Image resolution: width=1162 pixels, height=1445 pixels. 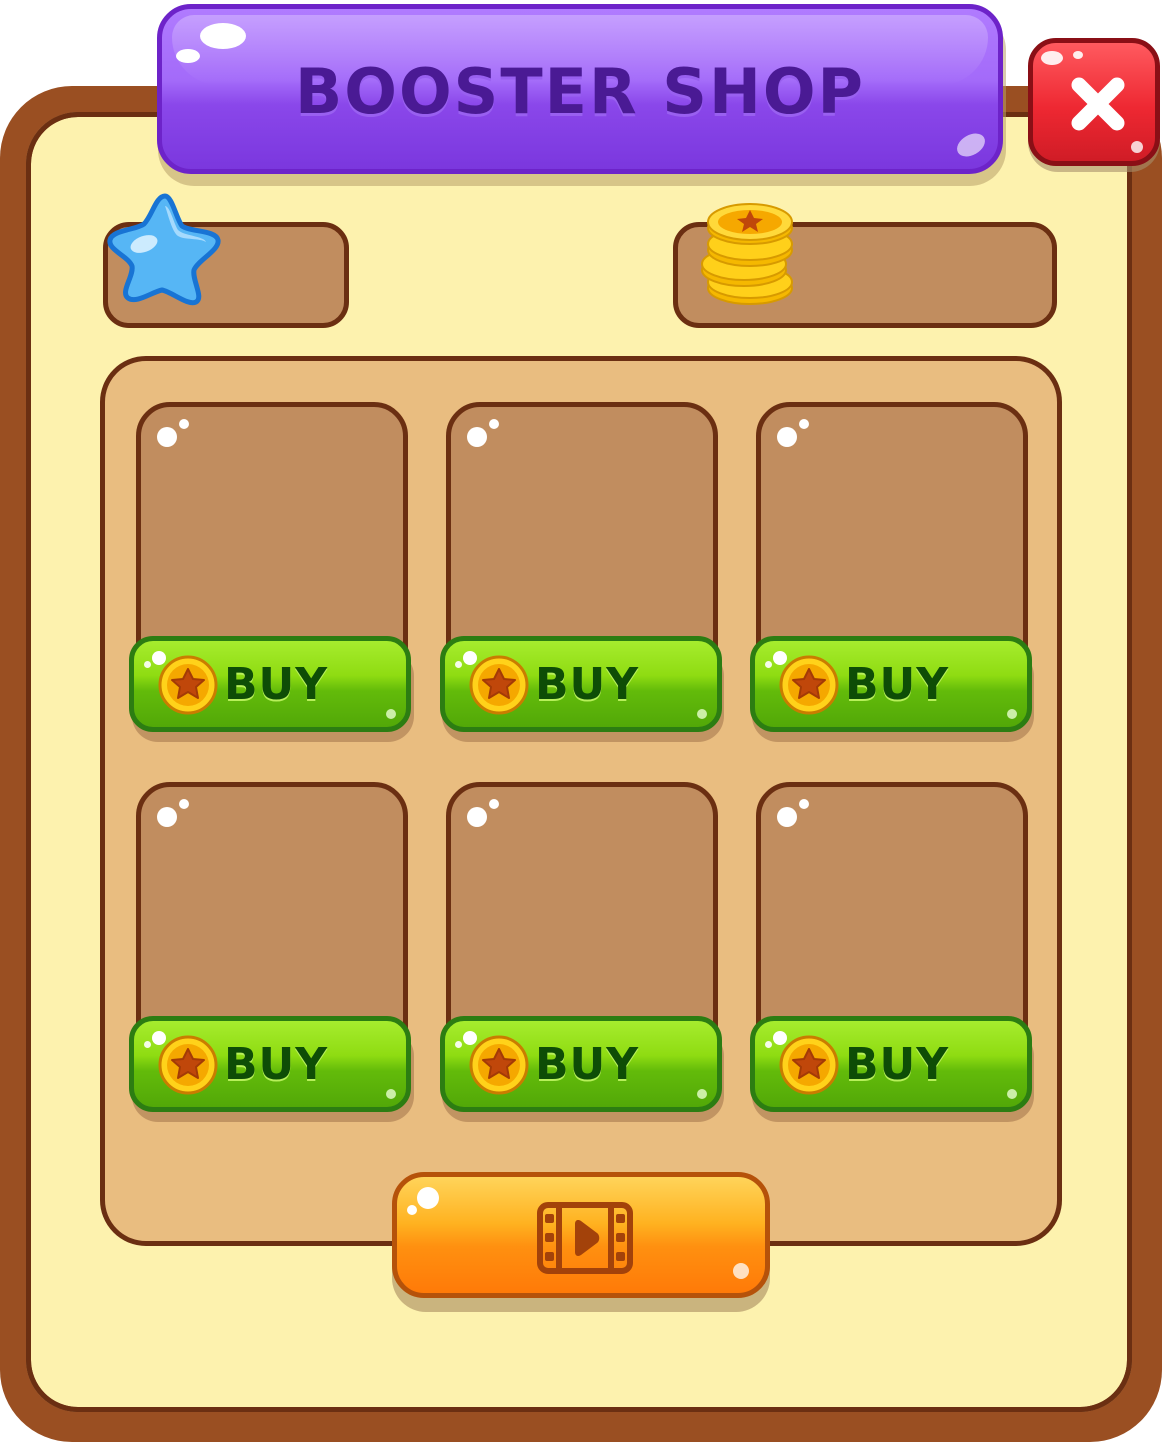 I want to click on watch-video-button, so click(x=581, y=1235).